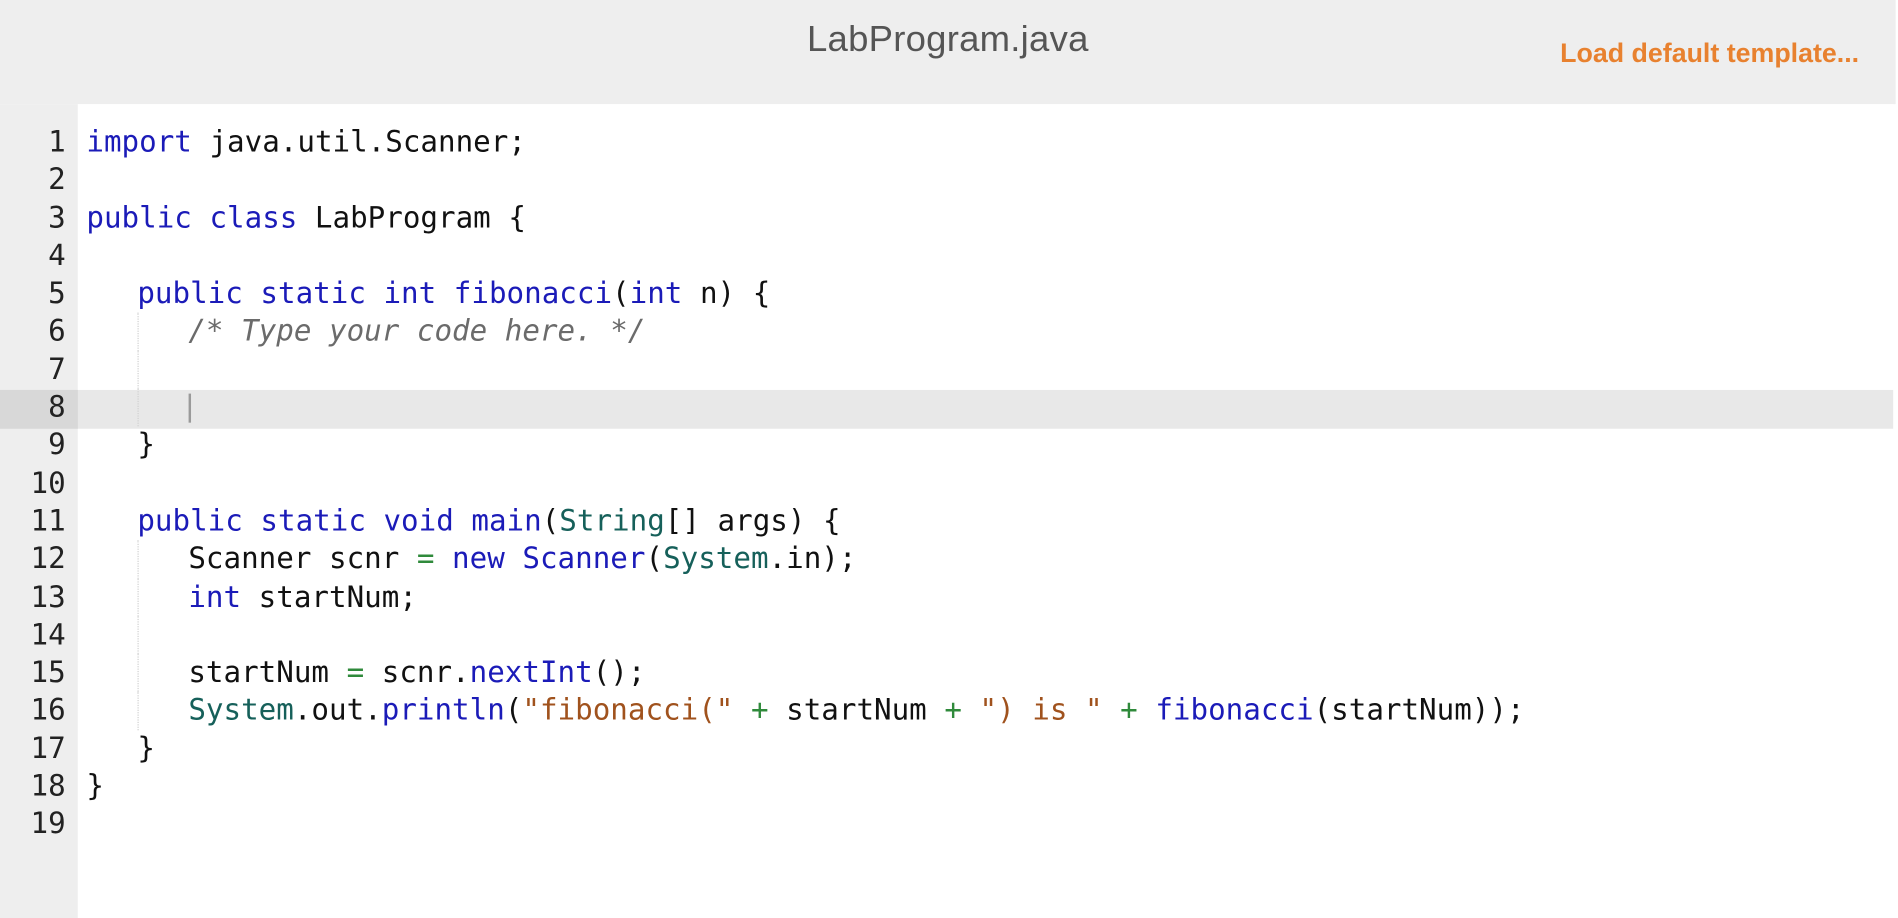  What do you see at coordinates (488, 522) in the screenshot?
I see `code-line-text: public static void main(String[] args) {` at bounding box center [488, 522].